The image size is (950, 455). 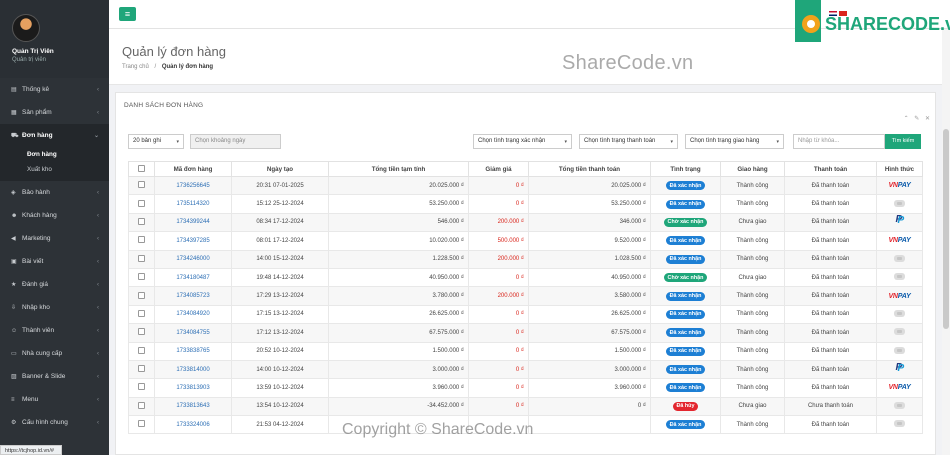 What do you see at coordinates (498, 277) in the screenshot?
I see `discount: 0 ₫` at bounding box center [498, 277].